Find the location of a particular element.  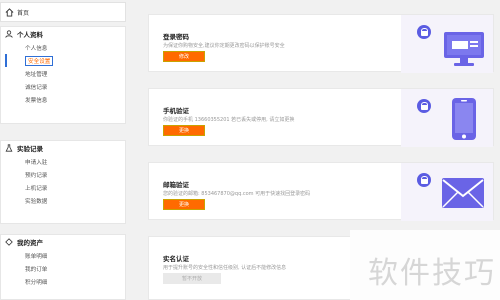

real-name-button: 暂不开放 is located at coordinates (192, 278).